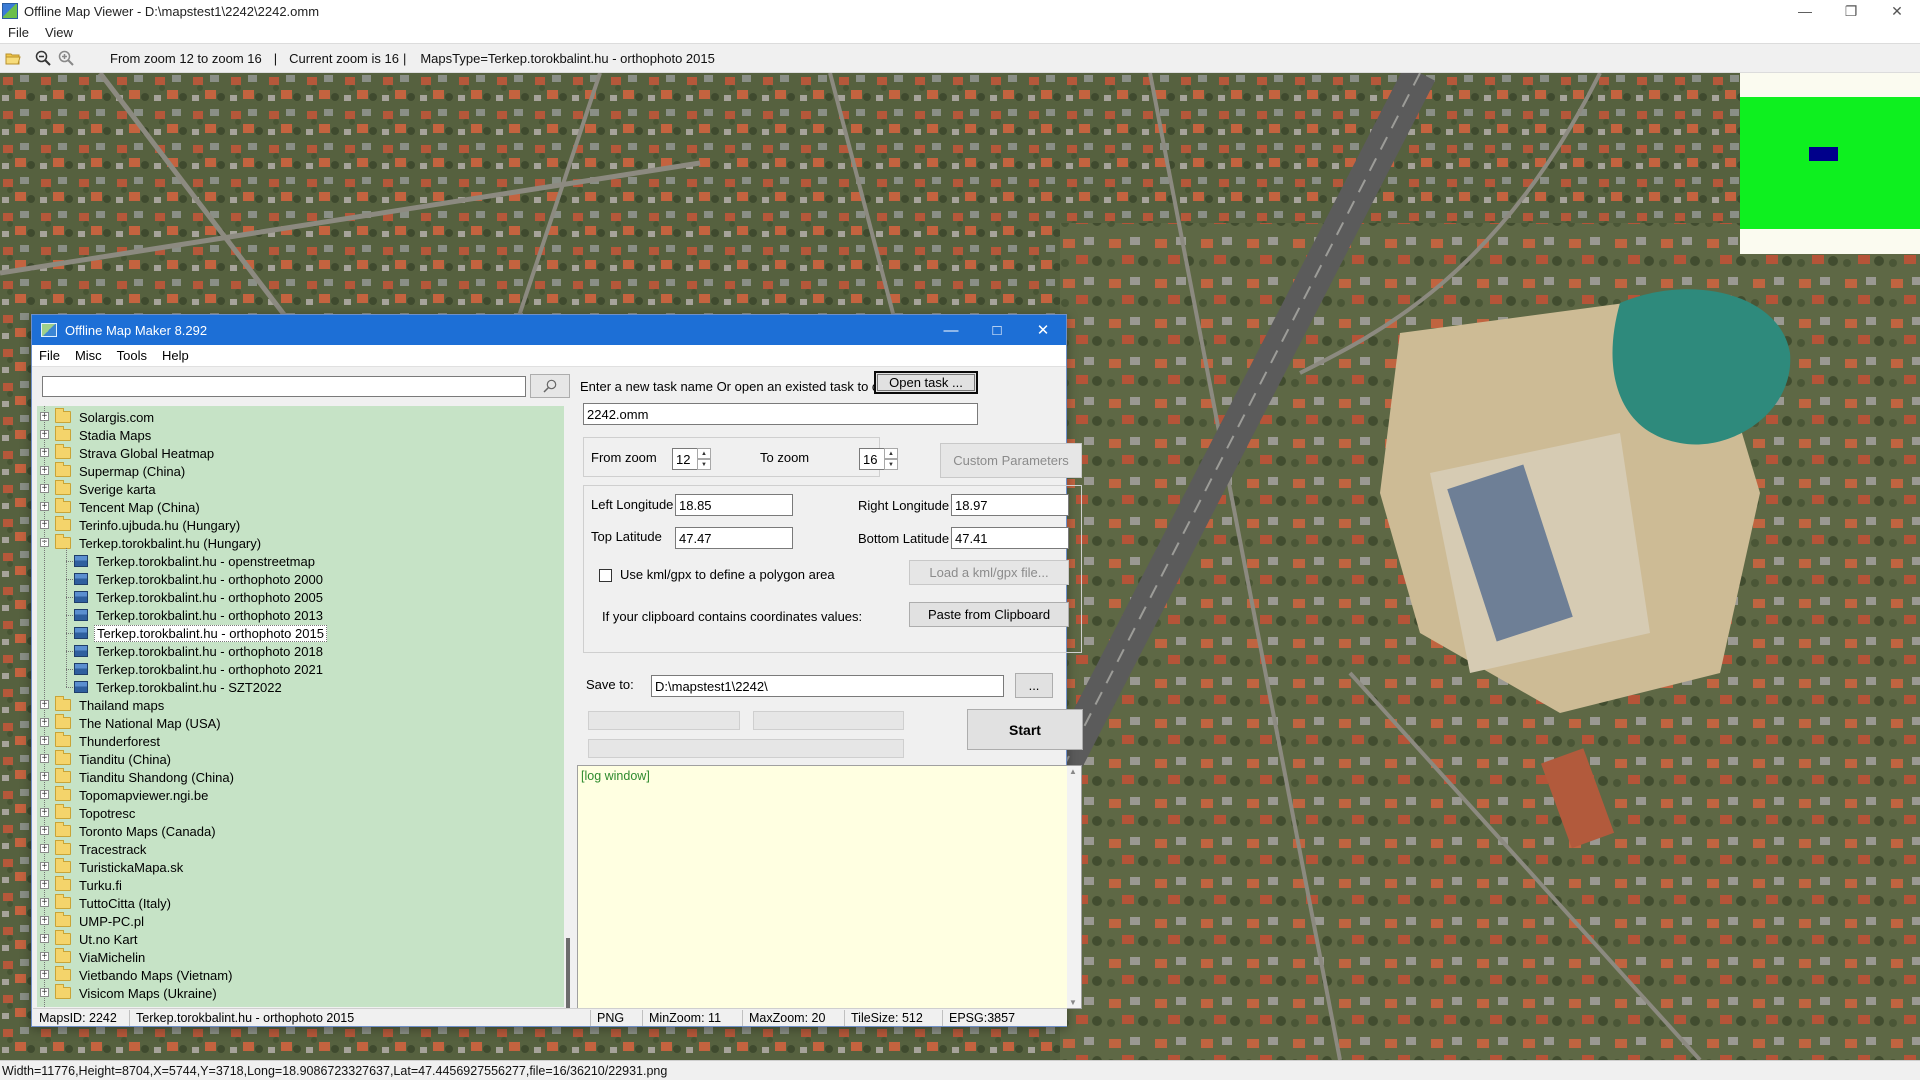 This screenshot has width=1920, height=1080. Describe the element at coordinates (106, 903) in the screenshot. I see `tree-folder-item: + TuttoCitta (Italy)` at that location.